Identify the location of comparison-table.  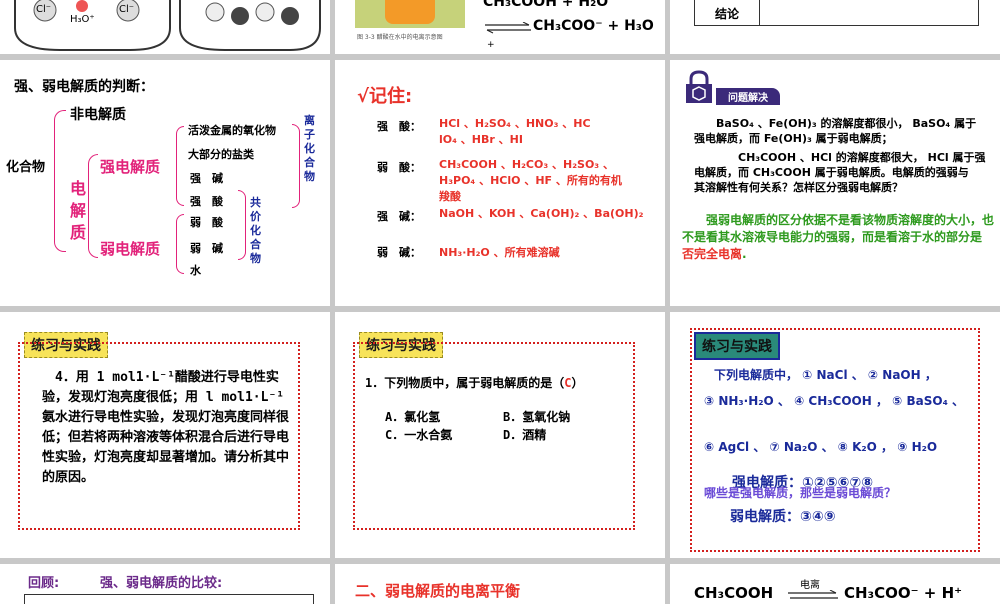
(169, 599).